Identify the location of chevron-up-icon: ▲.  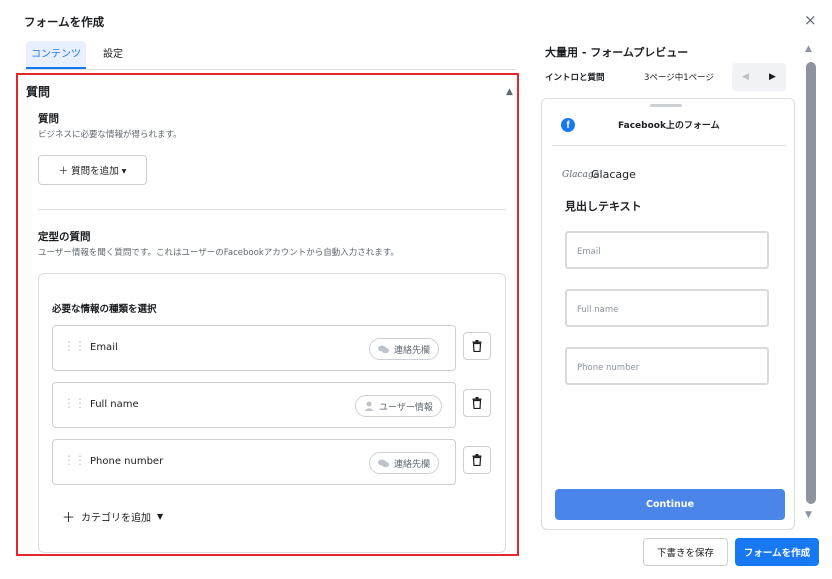
(509, 92).